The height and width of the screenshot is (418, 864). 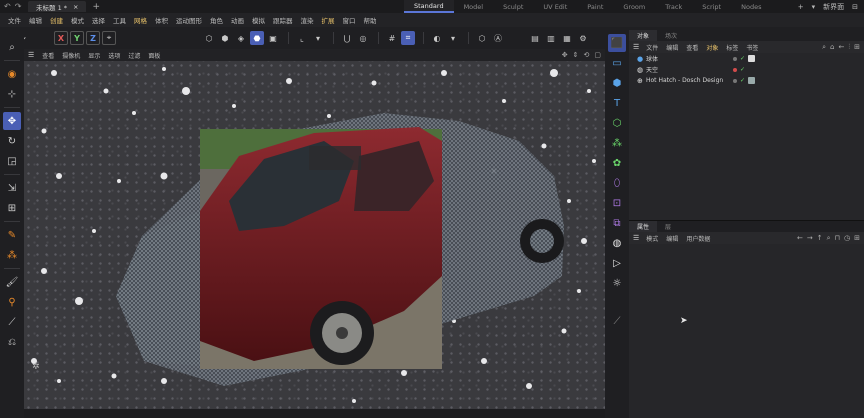 What do you see at coordinates (12, 141) in the screenshot?
I see `rotate-tool-icon: ↻` at bounding box center [12, 141].